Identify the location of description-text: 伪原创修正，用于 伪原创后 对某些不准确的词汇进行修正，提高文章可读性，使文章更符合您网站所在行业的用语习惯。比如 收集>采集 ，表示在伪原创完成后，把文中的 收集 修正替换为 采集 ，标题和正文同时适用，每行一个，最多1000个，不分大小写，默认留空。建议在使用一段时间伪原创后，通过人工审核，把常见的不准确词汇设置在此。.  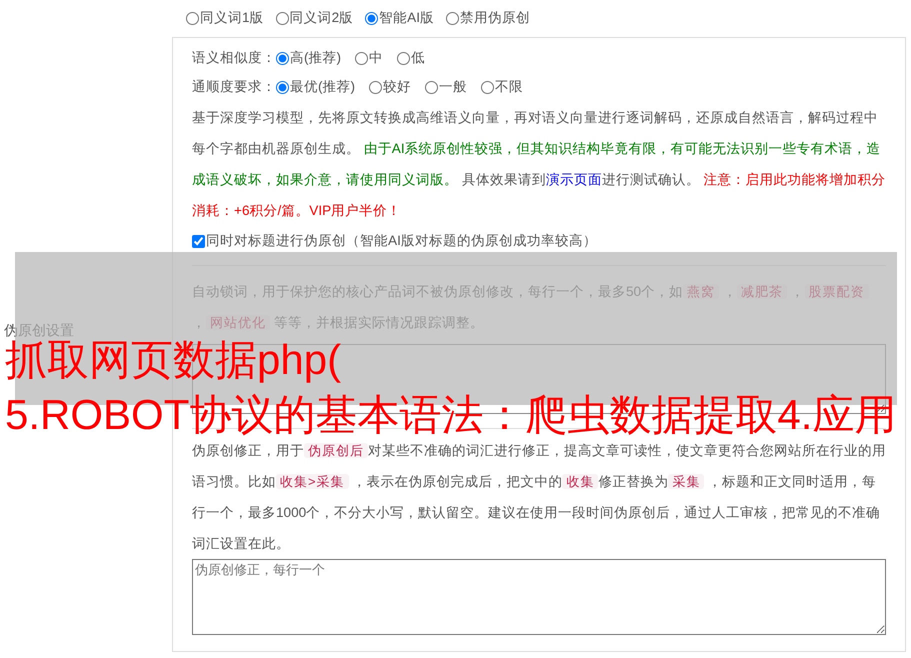
(539, 497).